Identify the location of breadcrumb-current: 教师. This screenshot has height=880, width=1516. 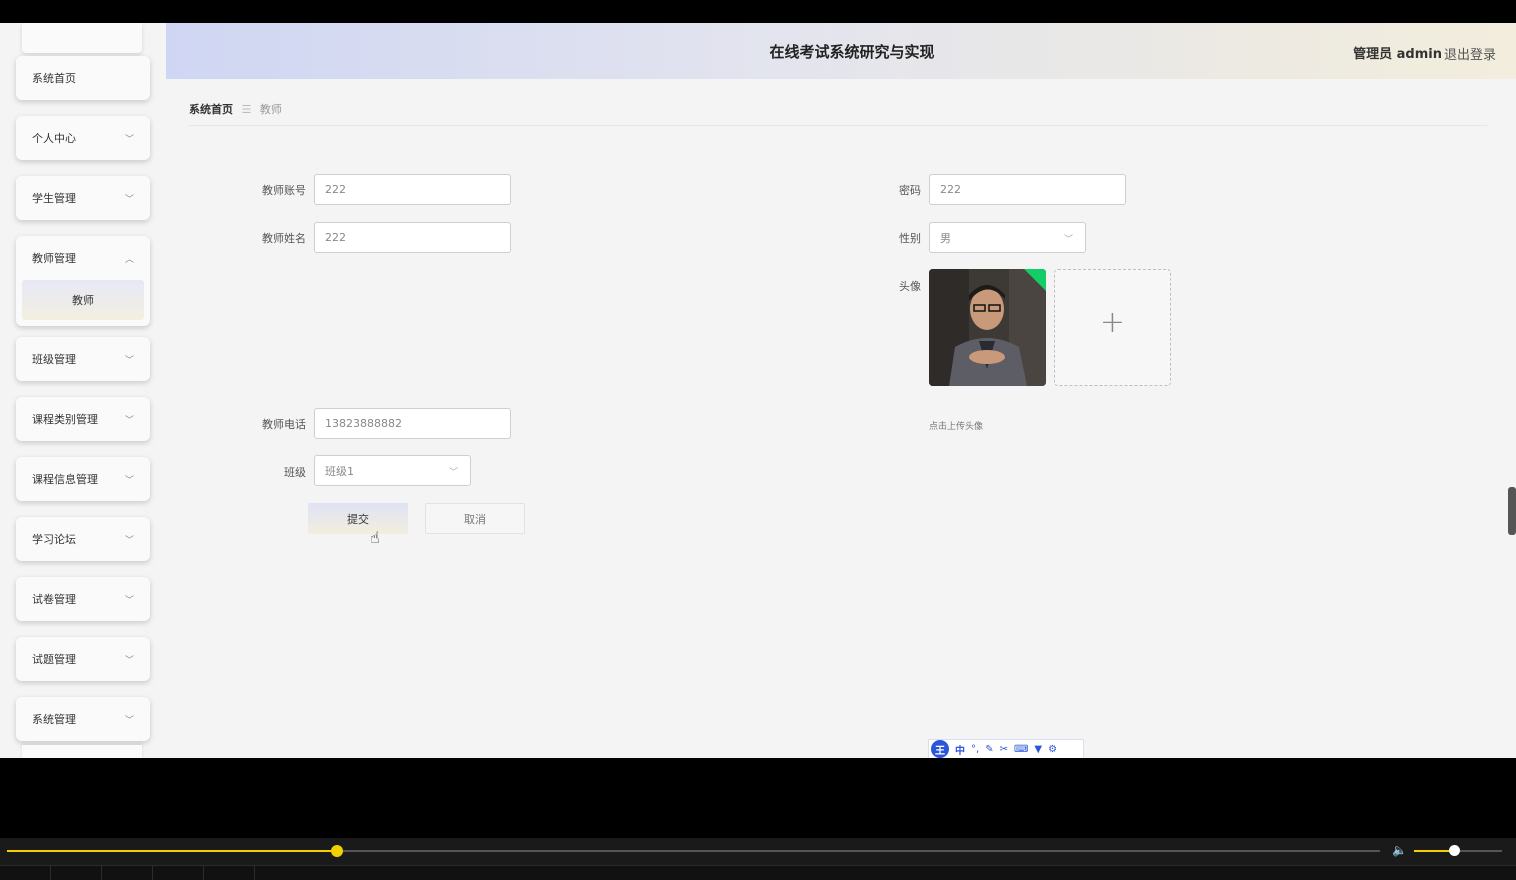
(270, 109).